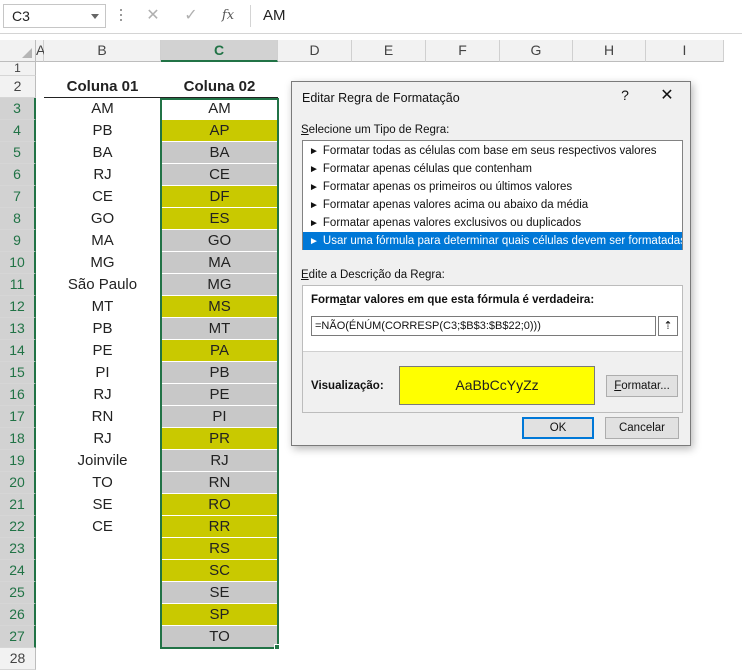  What do you see at coordinates (219, 197) in the screenshot?
I see `cell-c7: DF` at bounding box center [219, 197].